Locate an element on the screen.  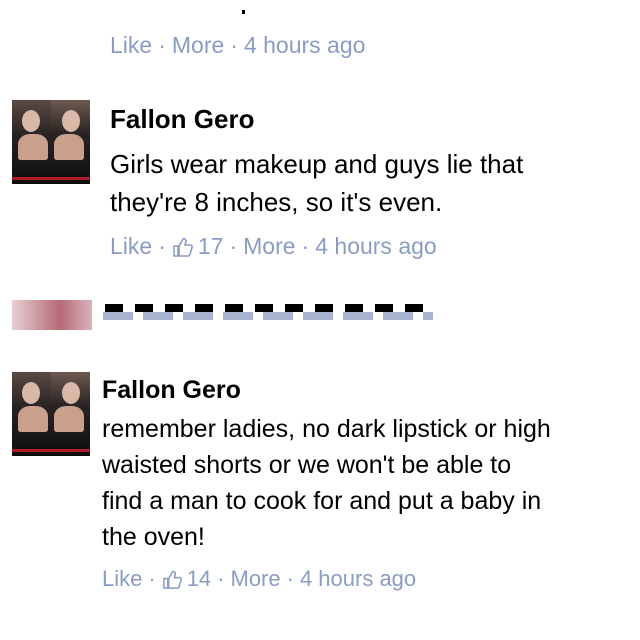
like-count: 14 is located at coordinates (186, 579).